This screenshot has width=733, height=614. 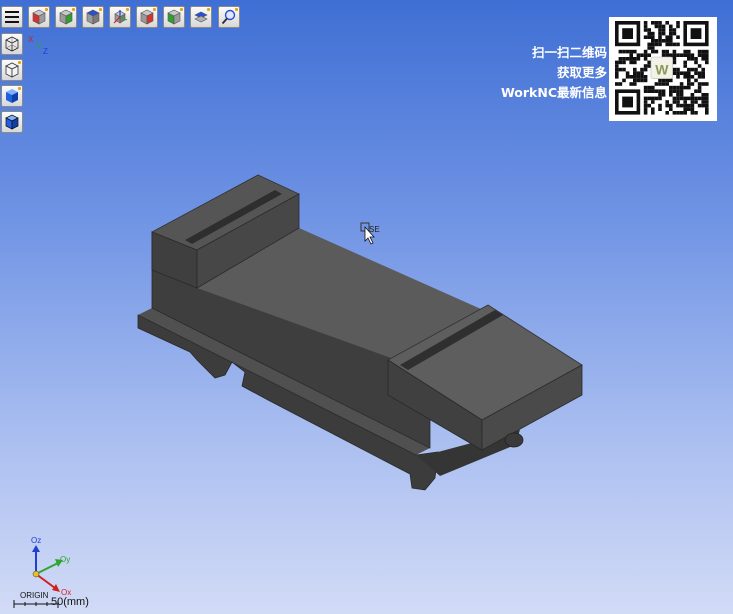 What do you see at coordinates (370, 233) in the screenshot?
I see `mouse-cursor: SE` at bounding box center [370, 233].